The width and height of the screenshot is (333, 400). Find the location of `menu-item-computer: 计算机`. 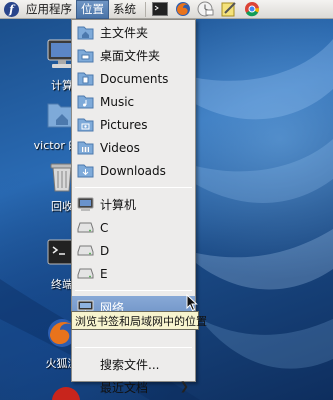

menu-item-computer: 计算机 is located at coordinates (133, 204).